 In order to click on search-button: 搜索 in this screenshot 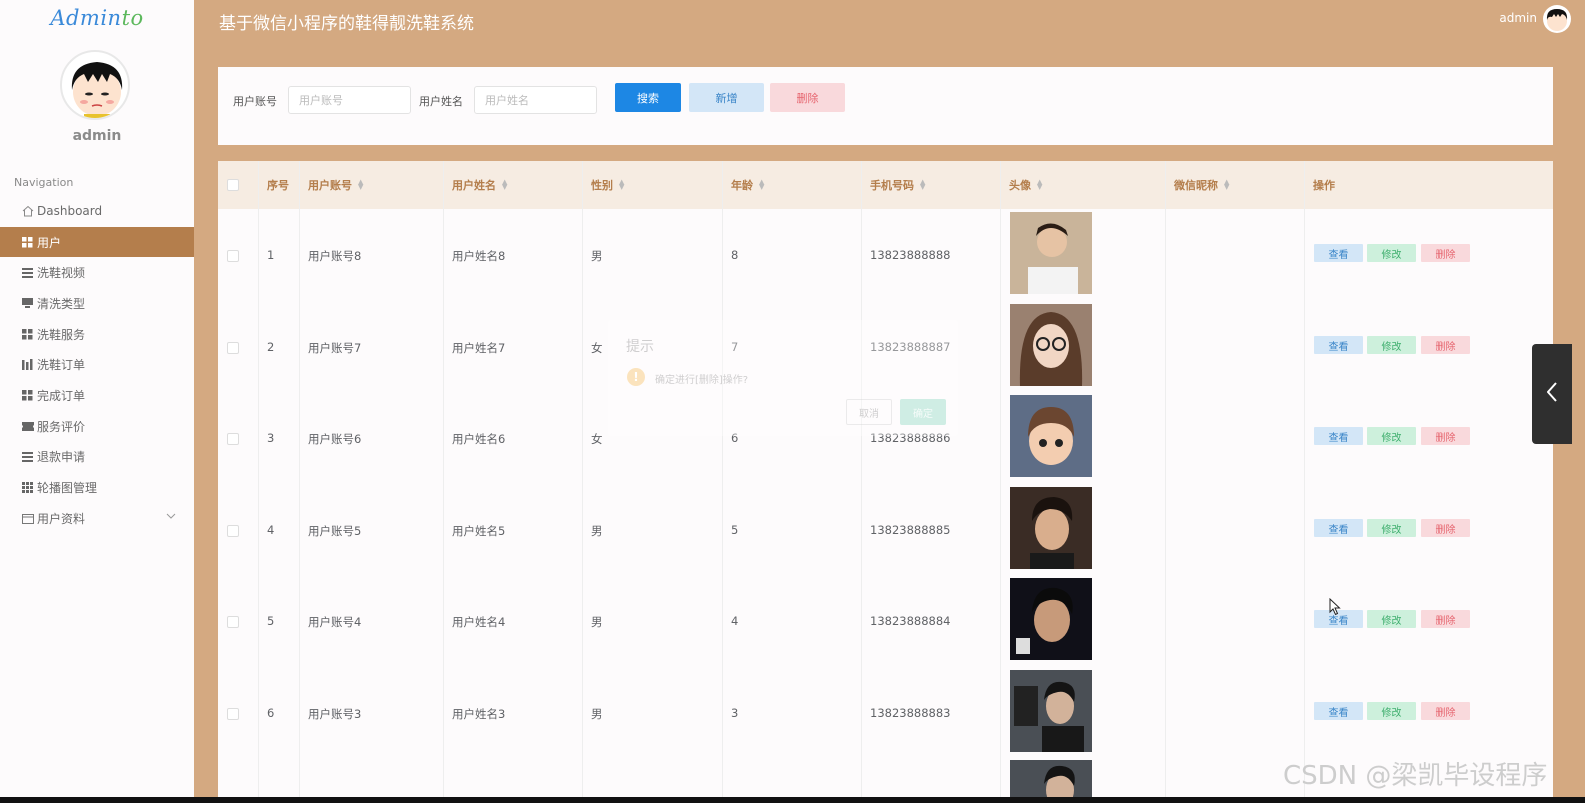, I will do `click(648, 97)`.